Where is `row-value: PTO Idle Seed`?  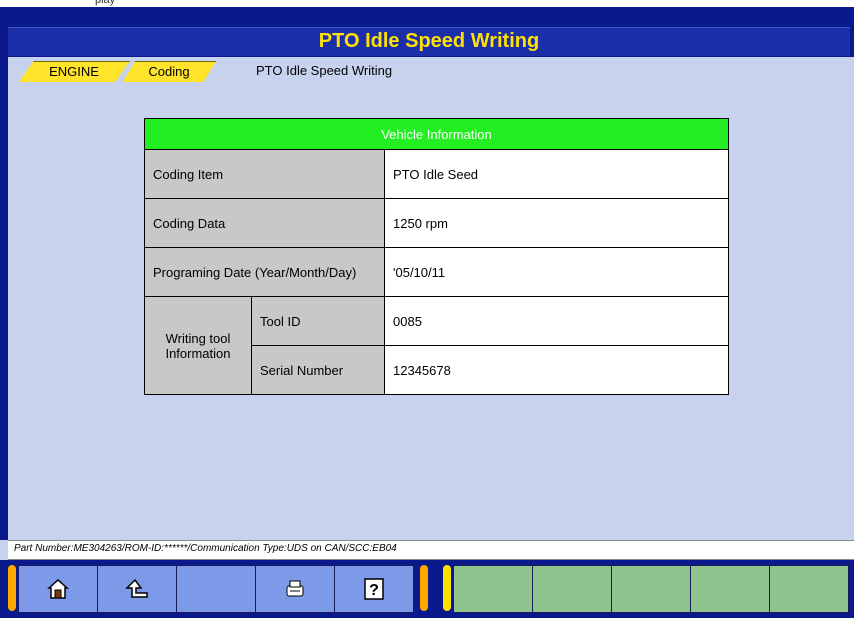 row-value: PTO Idle Seed is located at coordinates (556, 174).